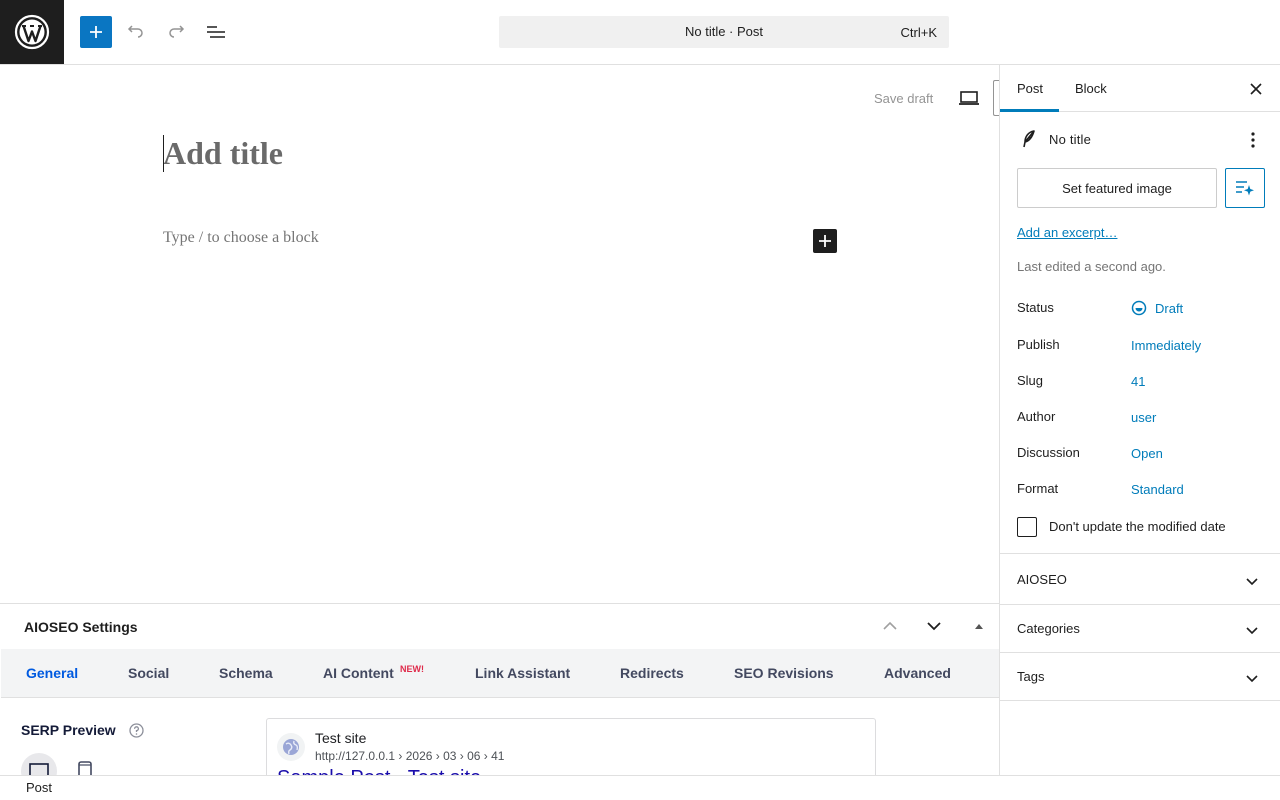  I want to click on post-title-input: Add title, so click(223, 153).